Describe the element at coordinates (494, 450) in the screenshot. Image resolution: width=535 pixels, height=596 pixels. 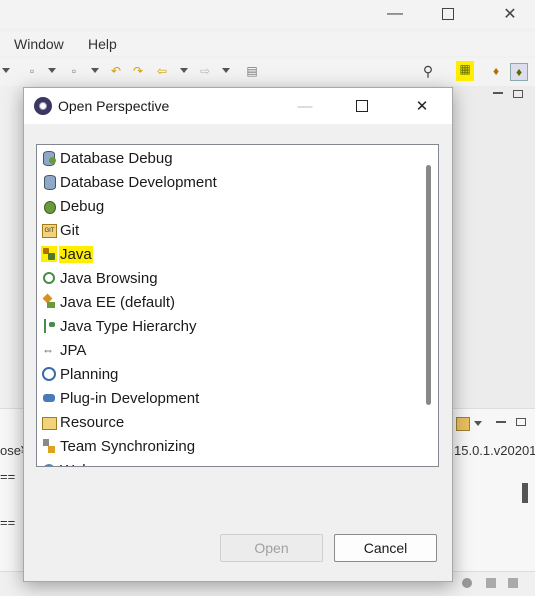
I see `console-version-text: 15.0.1.v20201` at that location.